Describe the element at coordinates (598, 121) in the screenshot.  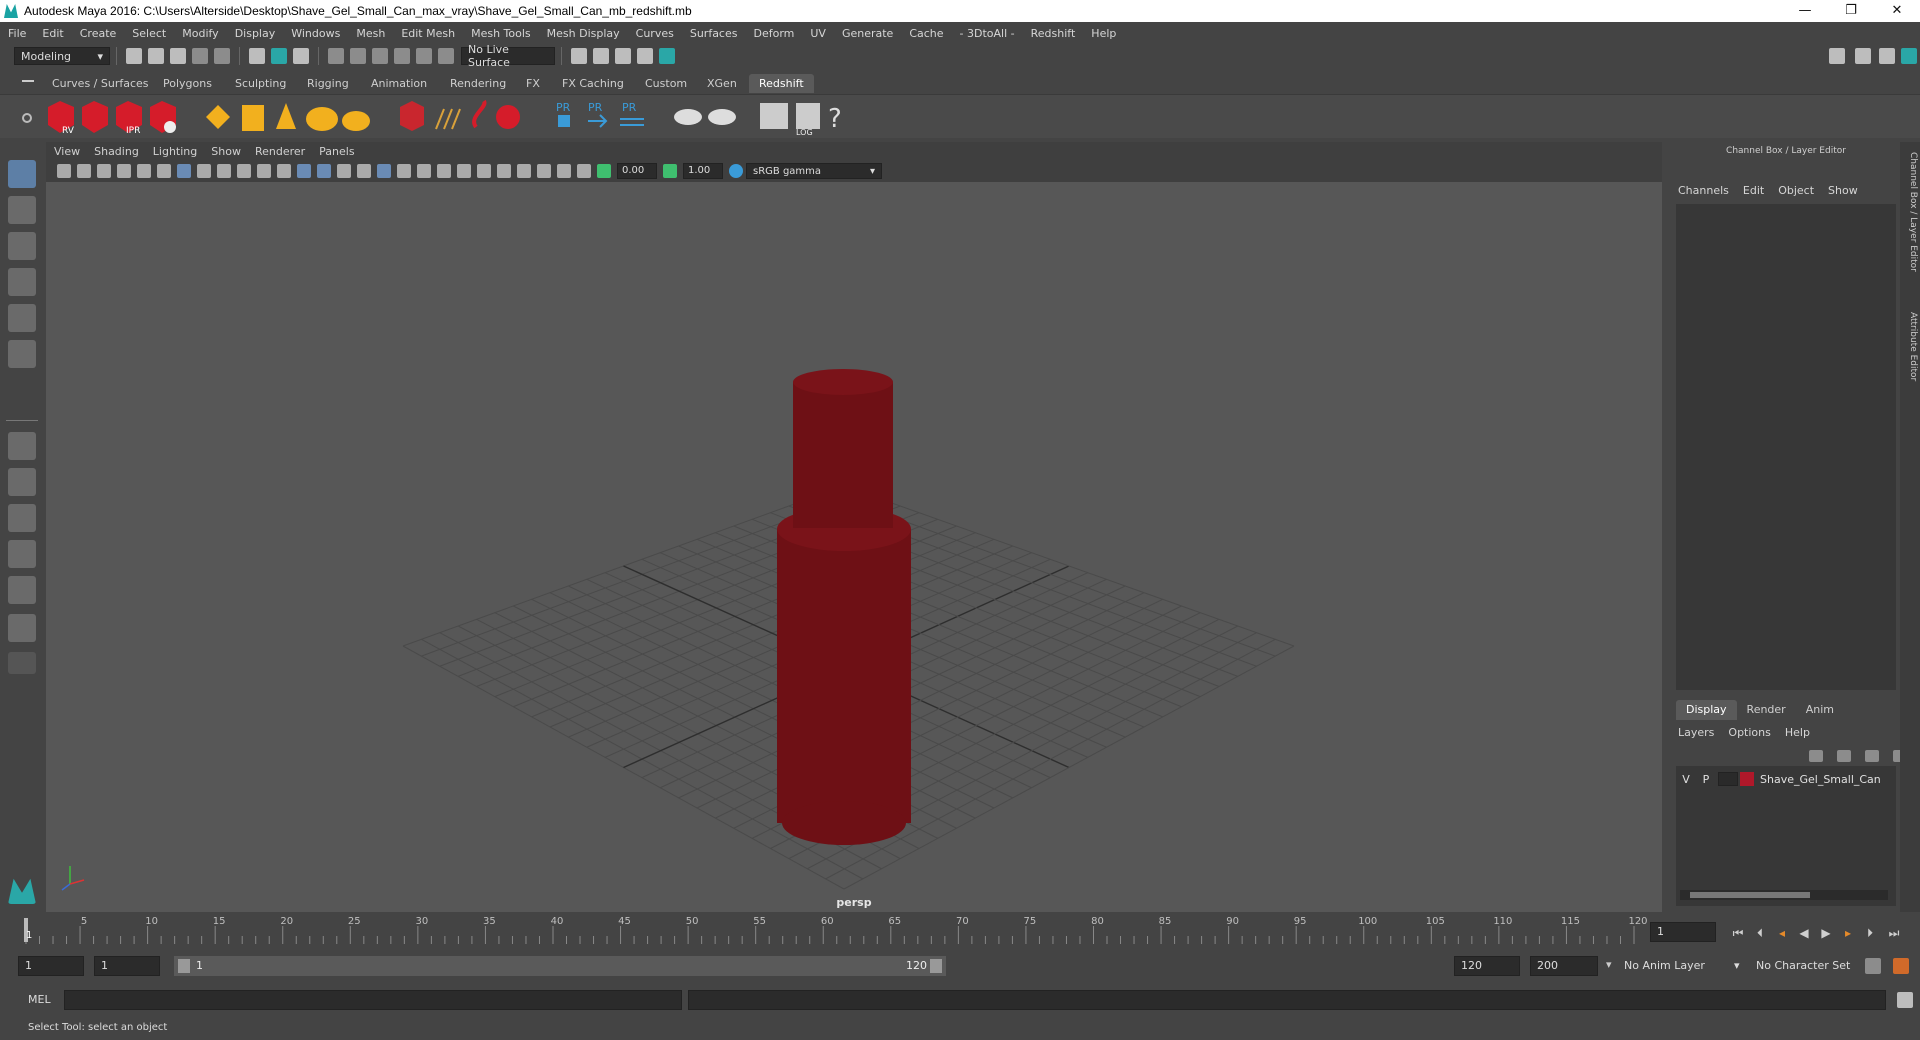
I see `pr-export-icon` at that location.